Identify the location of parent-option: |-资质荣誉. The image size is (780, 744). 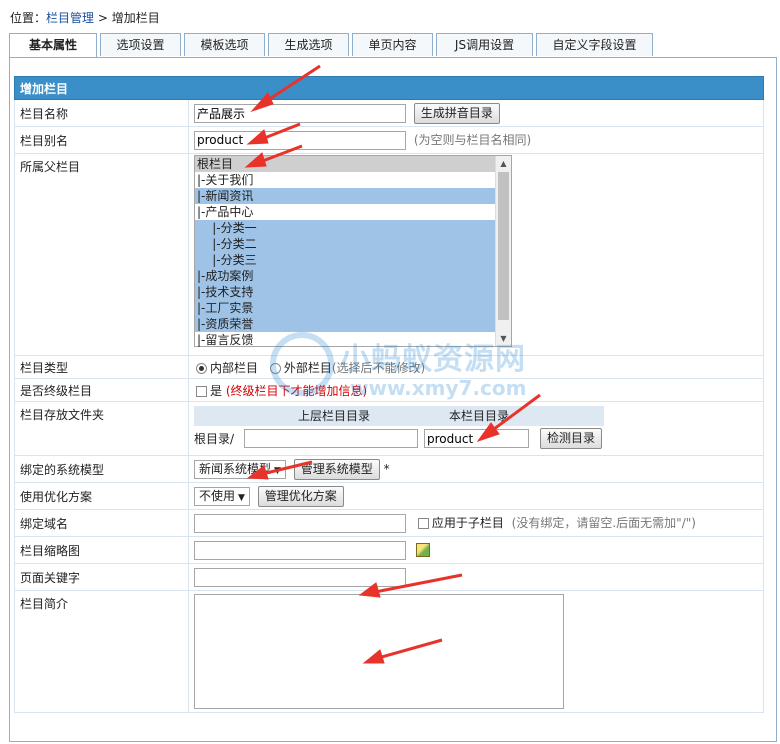
(345, 324).